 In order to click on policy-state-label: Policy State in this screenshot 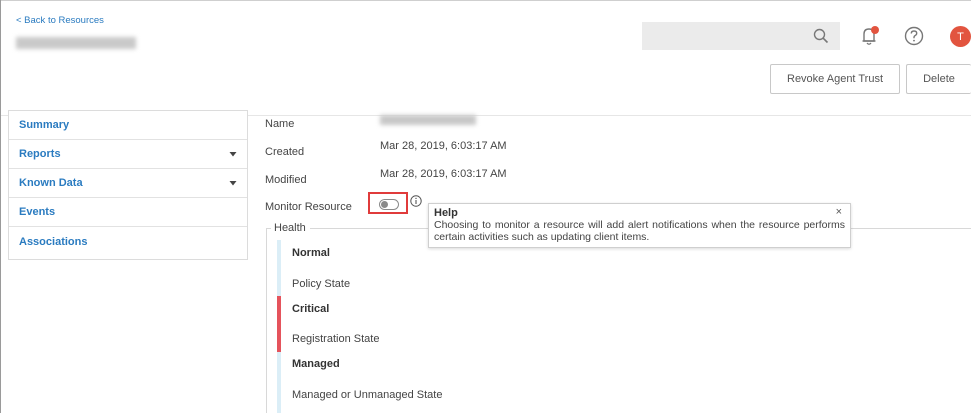, I will do `click(321, 284)`.